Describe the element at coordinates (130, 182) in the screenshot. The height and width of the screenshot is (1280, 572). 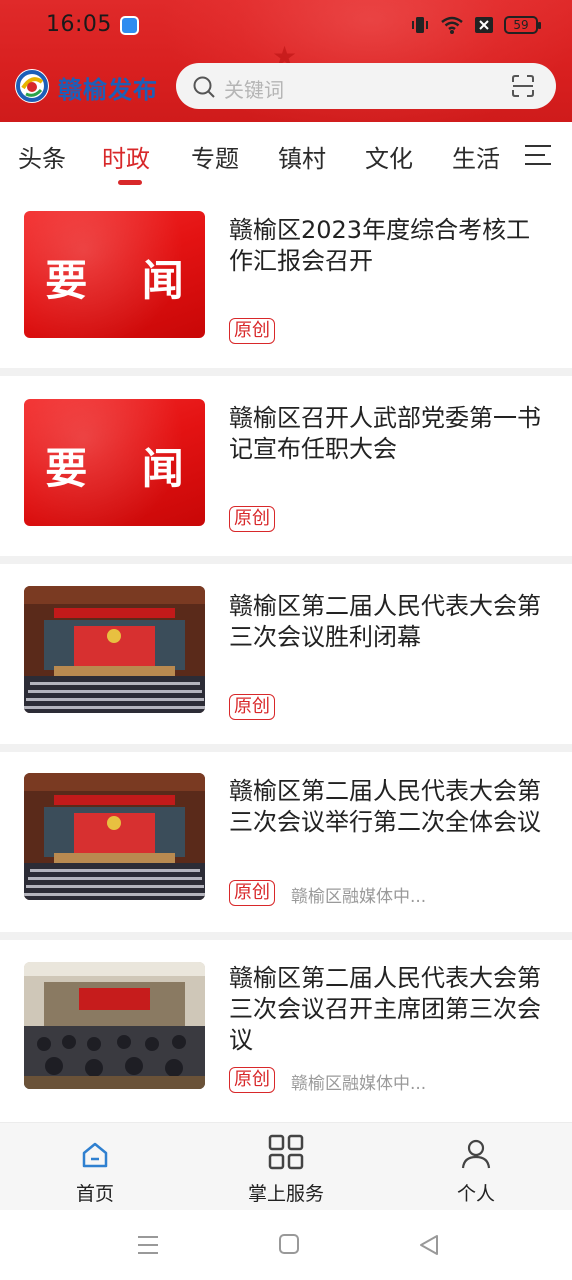
I see `active-tab-indicator` at that location.